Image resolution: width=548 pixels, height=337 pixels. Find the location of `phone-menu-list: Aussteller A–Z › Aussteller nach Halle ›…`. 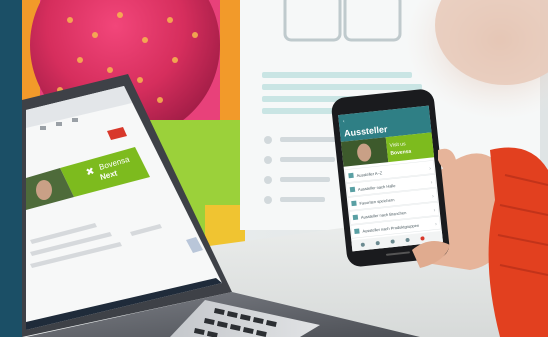

phone-menu-list: Aussteller A–Z › Aussteller nach Halle ›… is located at coordinates (392, 199).